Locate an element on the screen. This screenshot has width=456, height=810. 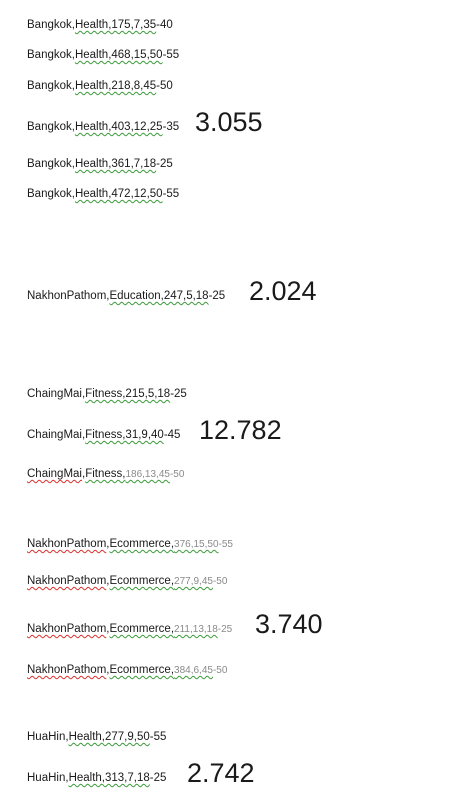
score-annotation: 3.055 is located at coordinates (229, 122).